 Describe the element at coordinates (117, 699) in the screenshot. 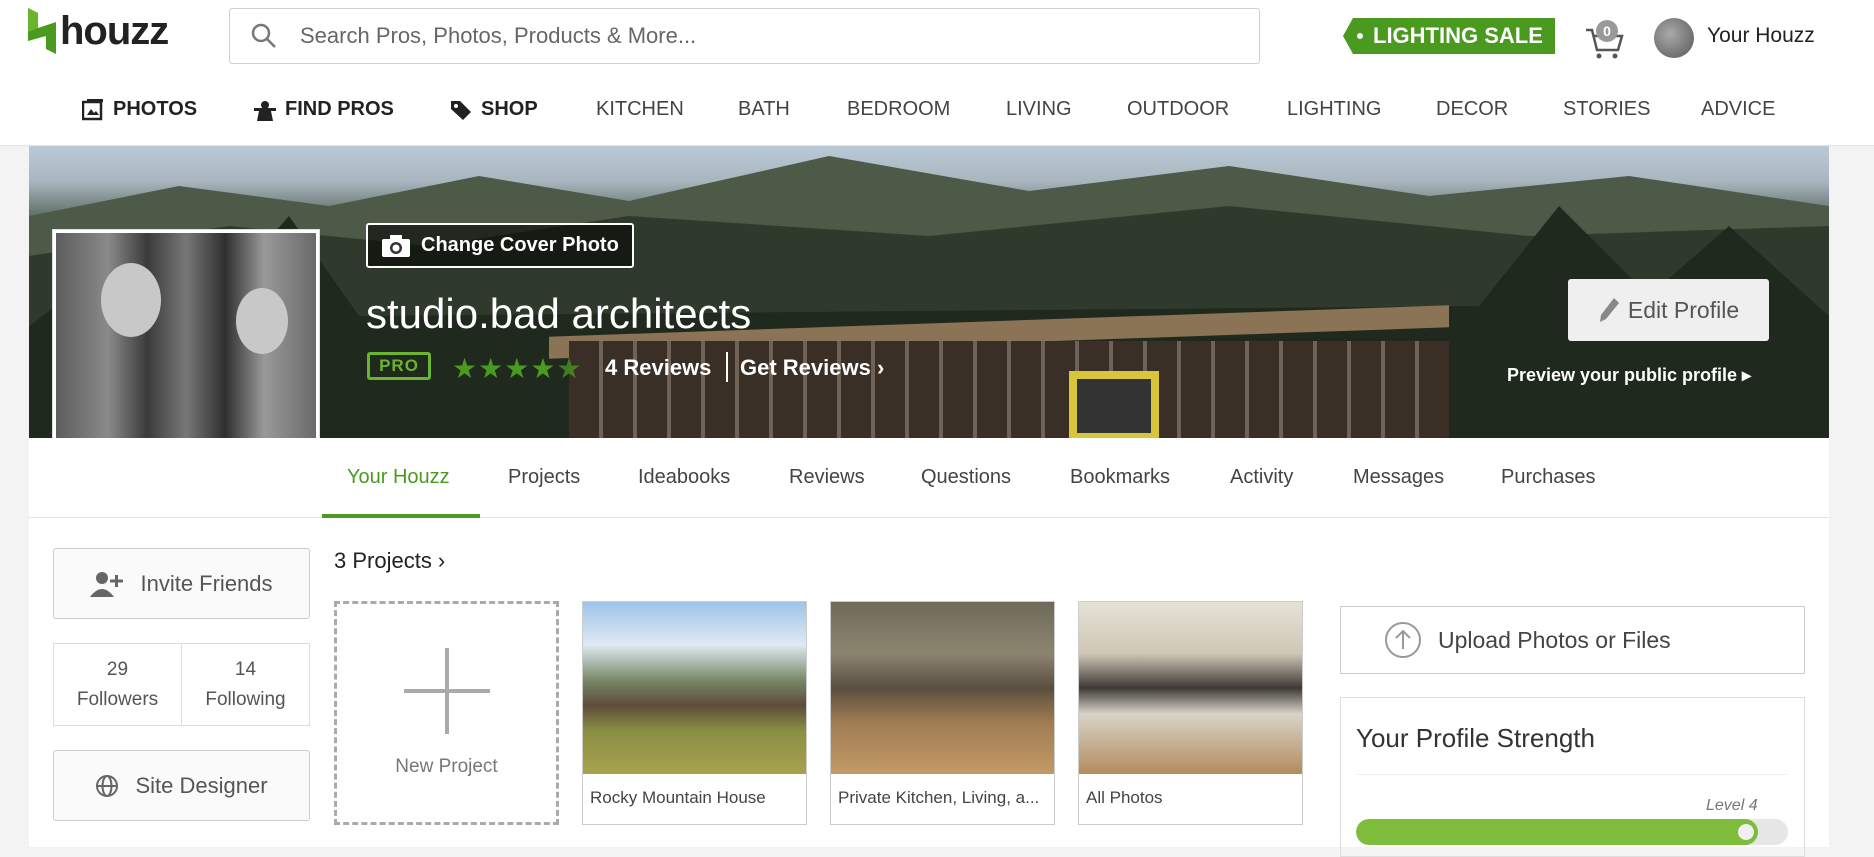

I see `followers-label: Followers` at that location.